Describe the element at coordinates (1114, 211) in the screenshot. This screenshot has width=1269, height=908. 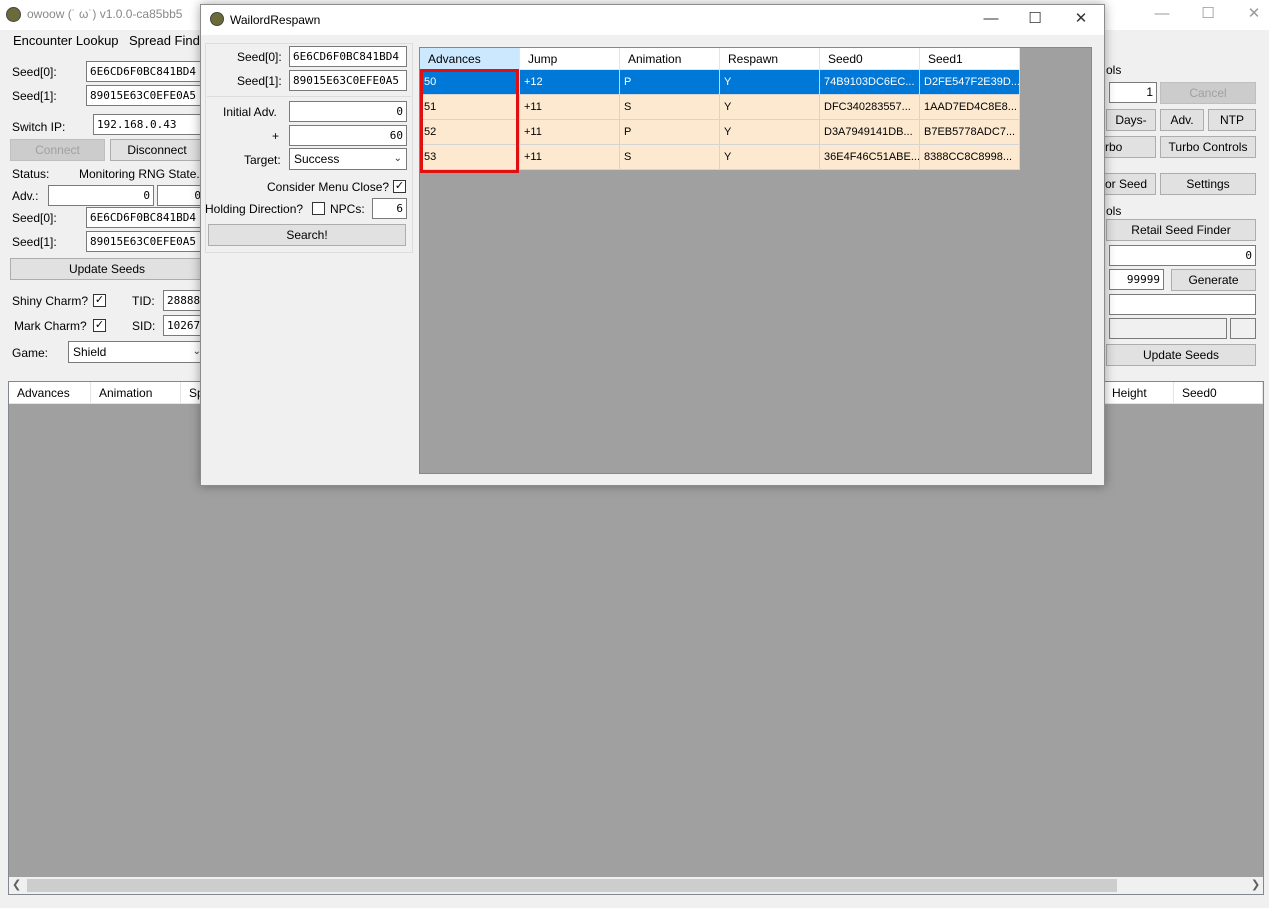
I see `tools-group-label-2: ols` at that location.